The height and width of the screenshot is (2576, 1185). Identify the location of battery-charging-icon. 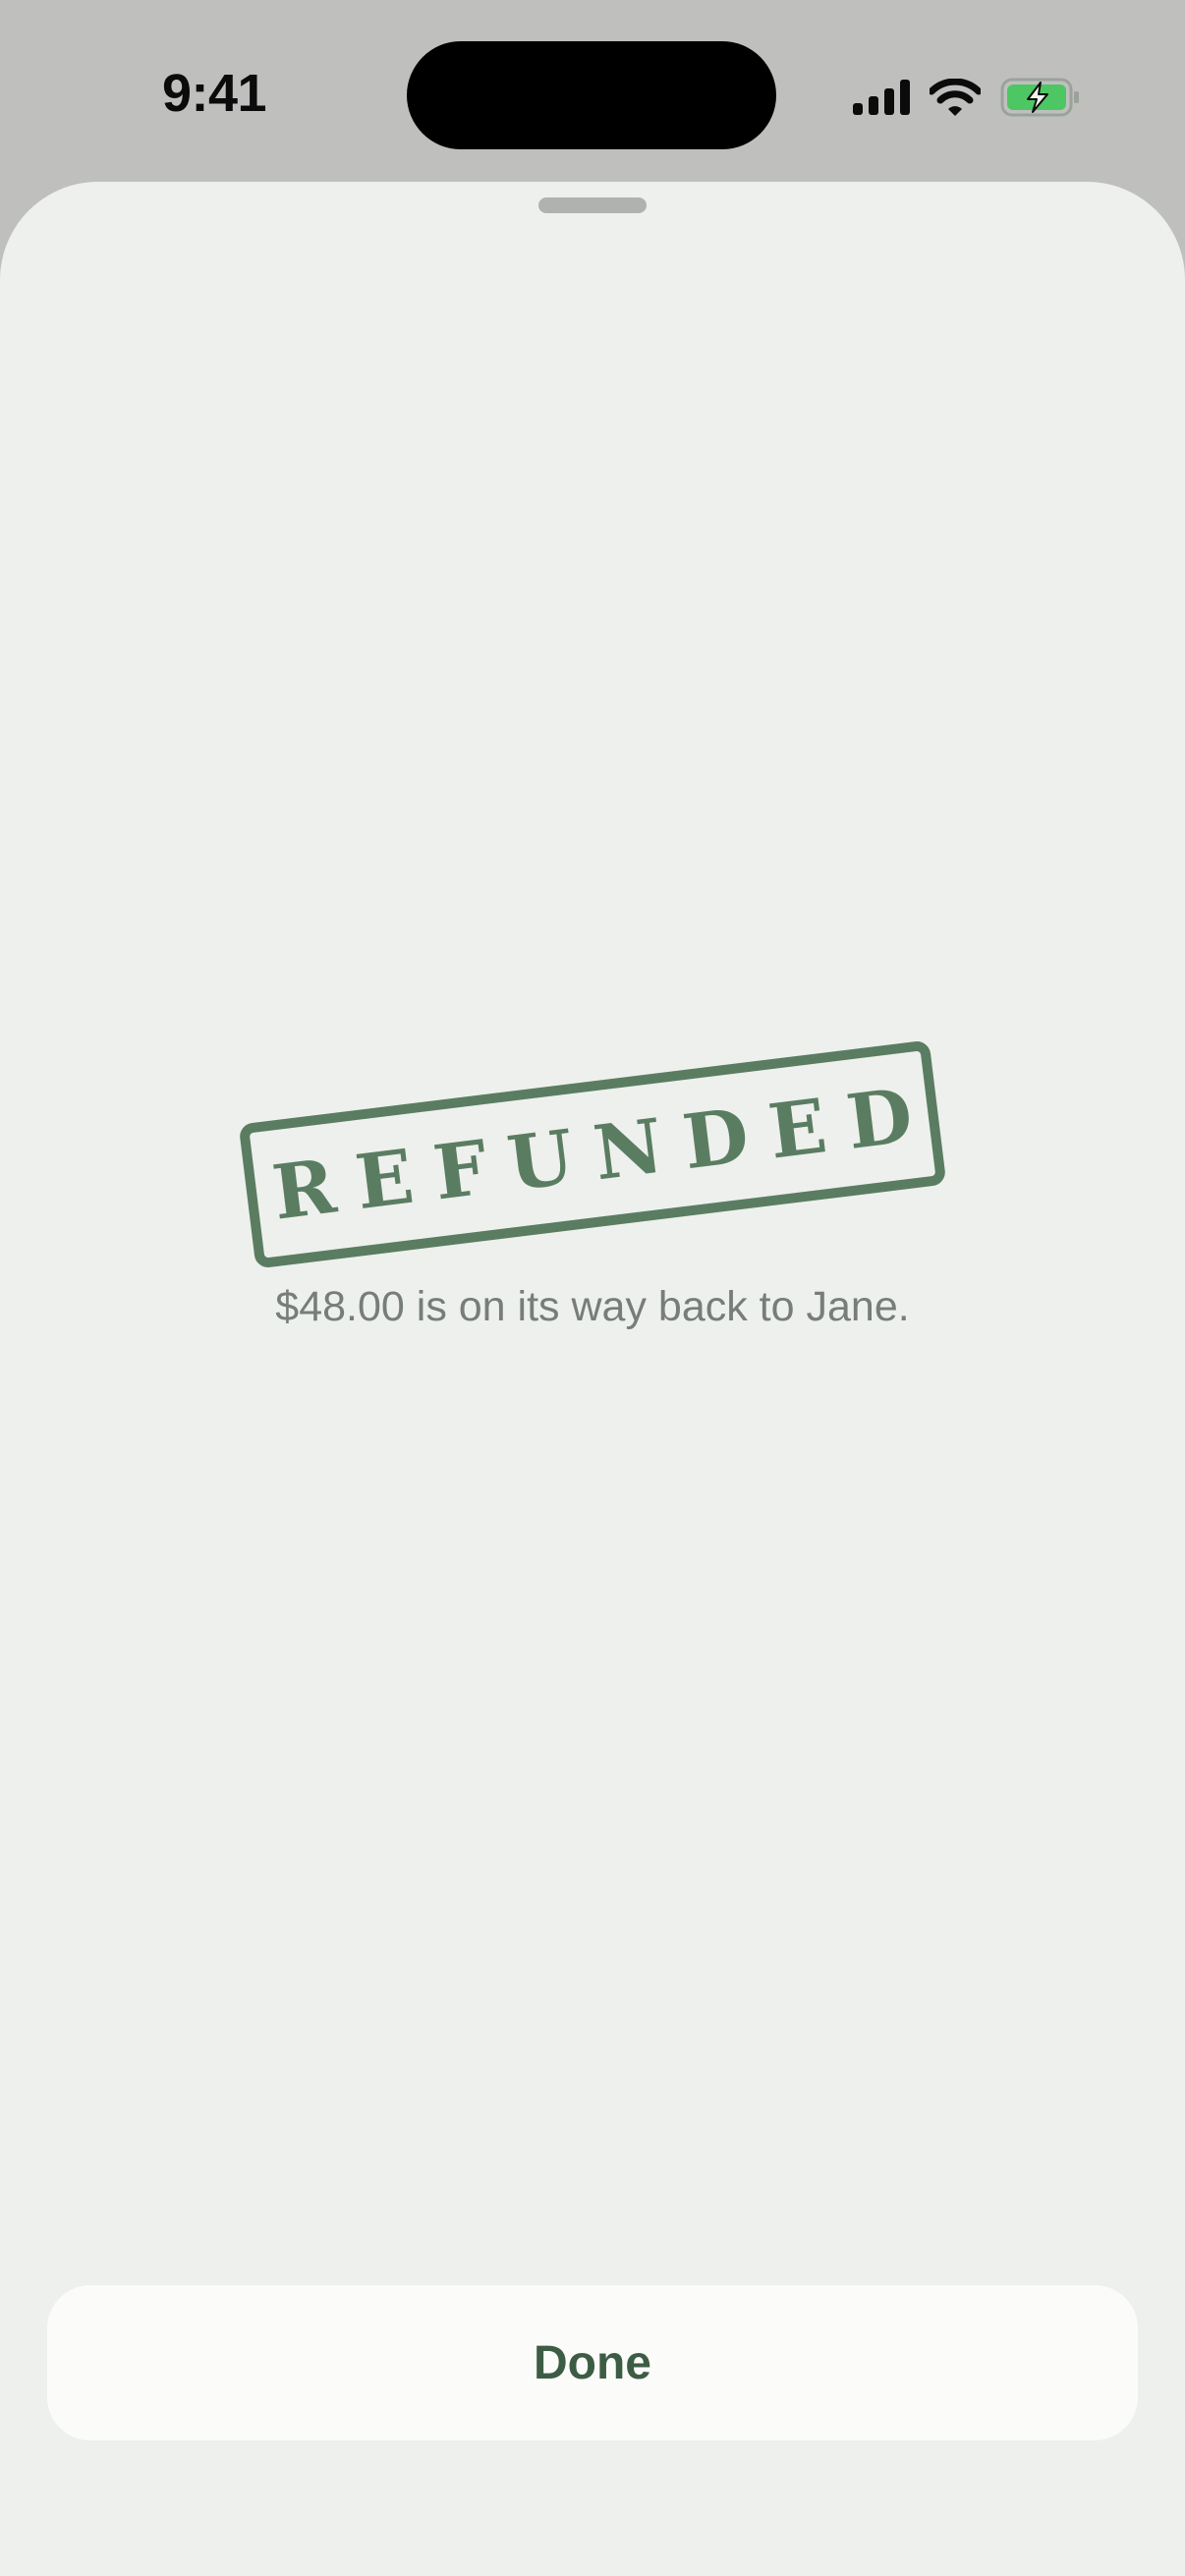
(1041, 97).